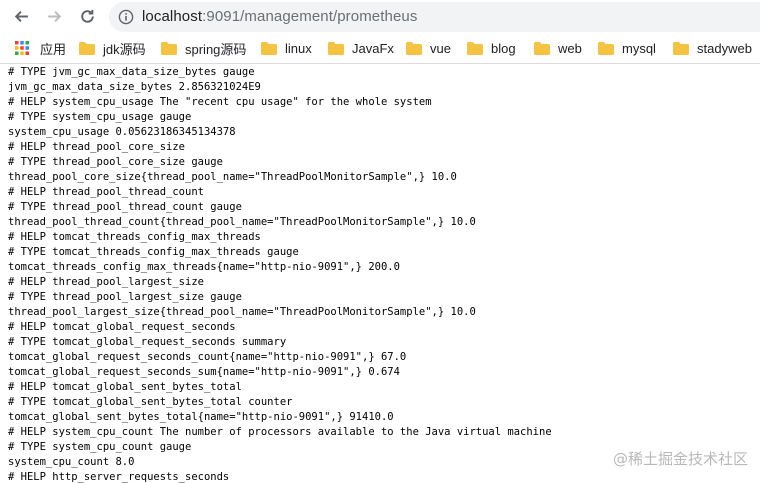 This screenshot has width=760, height=483. Describe the element at coordinates (106, 282) in the screenshot. I see `metric-line: # HELP thread_pool_largest_size` at that location.